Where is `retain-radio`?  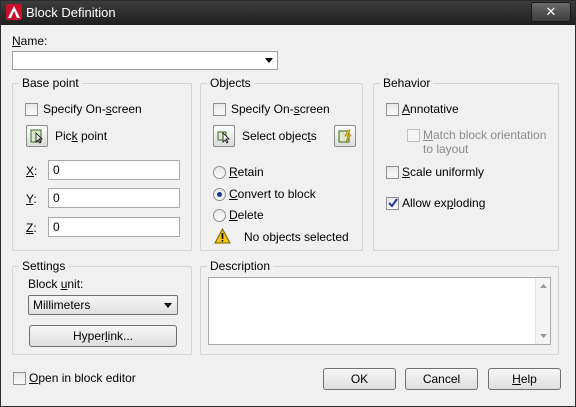 retain-radio is located at coordinates (219, 172).